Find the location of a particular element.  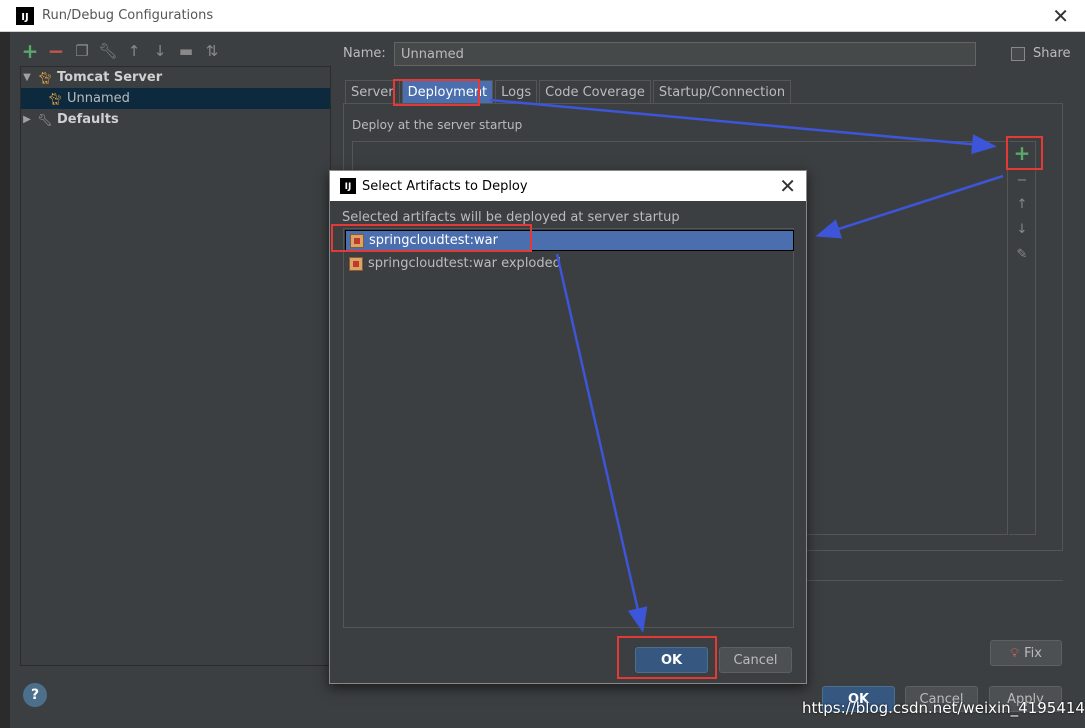

help-icon: ? is located at coordinates (35, 695).